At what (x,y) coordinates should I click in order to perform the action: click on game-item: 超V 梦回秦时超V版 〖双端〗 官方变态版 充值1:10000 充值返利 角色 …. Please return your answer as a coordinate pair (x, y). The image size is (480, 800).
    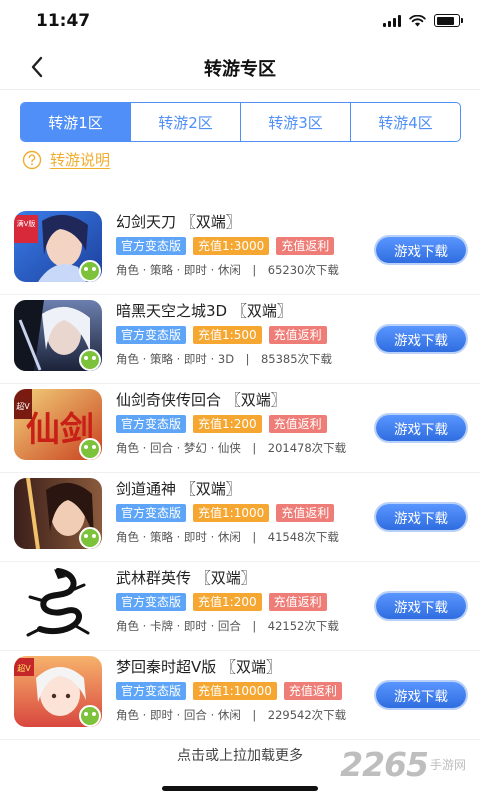
    Looking at the image, I should click on (240, 695).